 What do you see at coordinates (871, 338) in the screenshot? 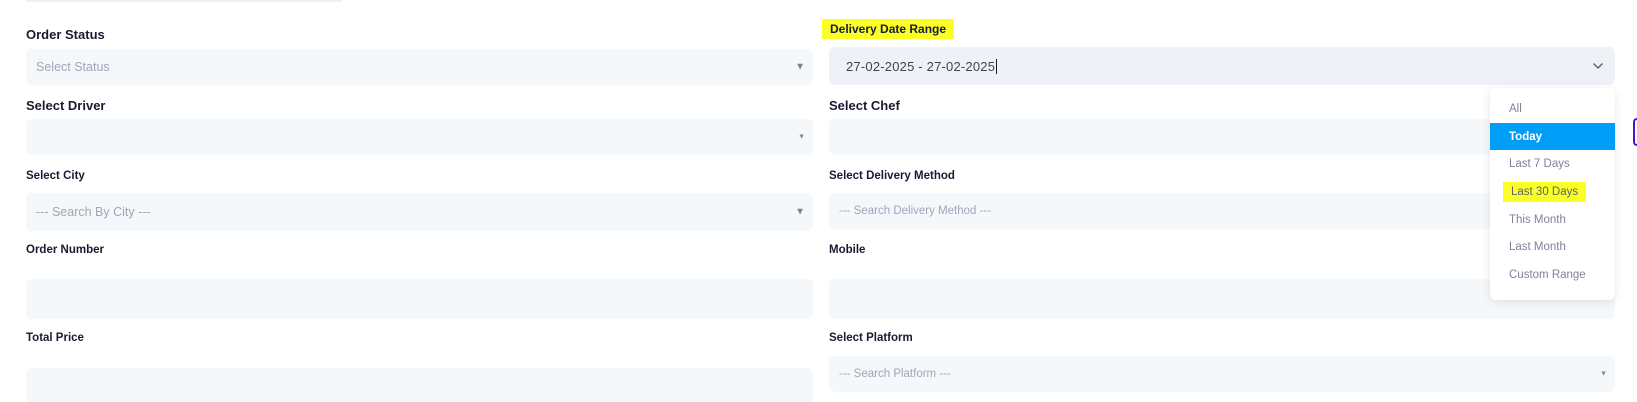
I see `select-platform-label: Select Platform` at bounding box center [871, 338].